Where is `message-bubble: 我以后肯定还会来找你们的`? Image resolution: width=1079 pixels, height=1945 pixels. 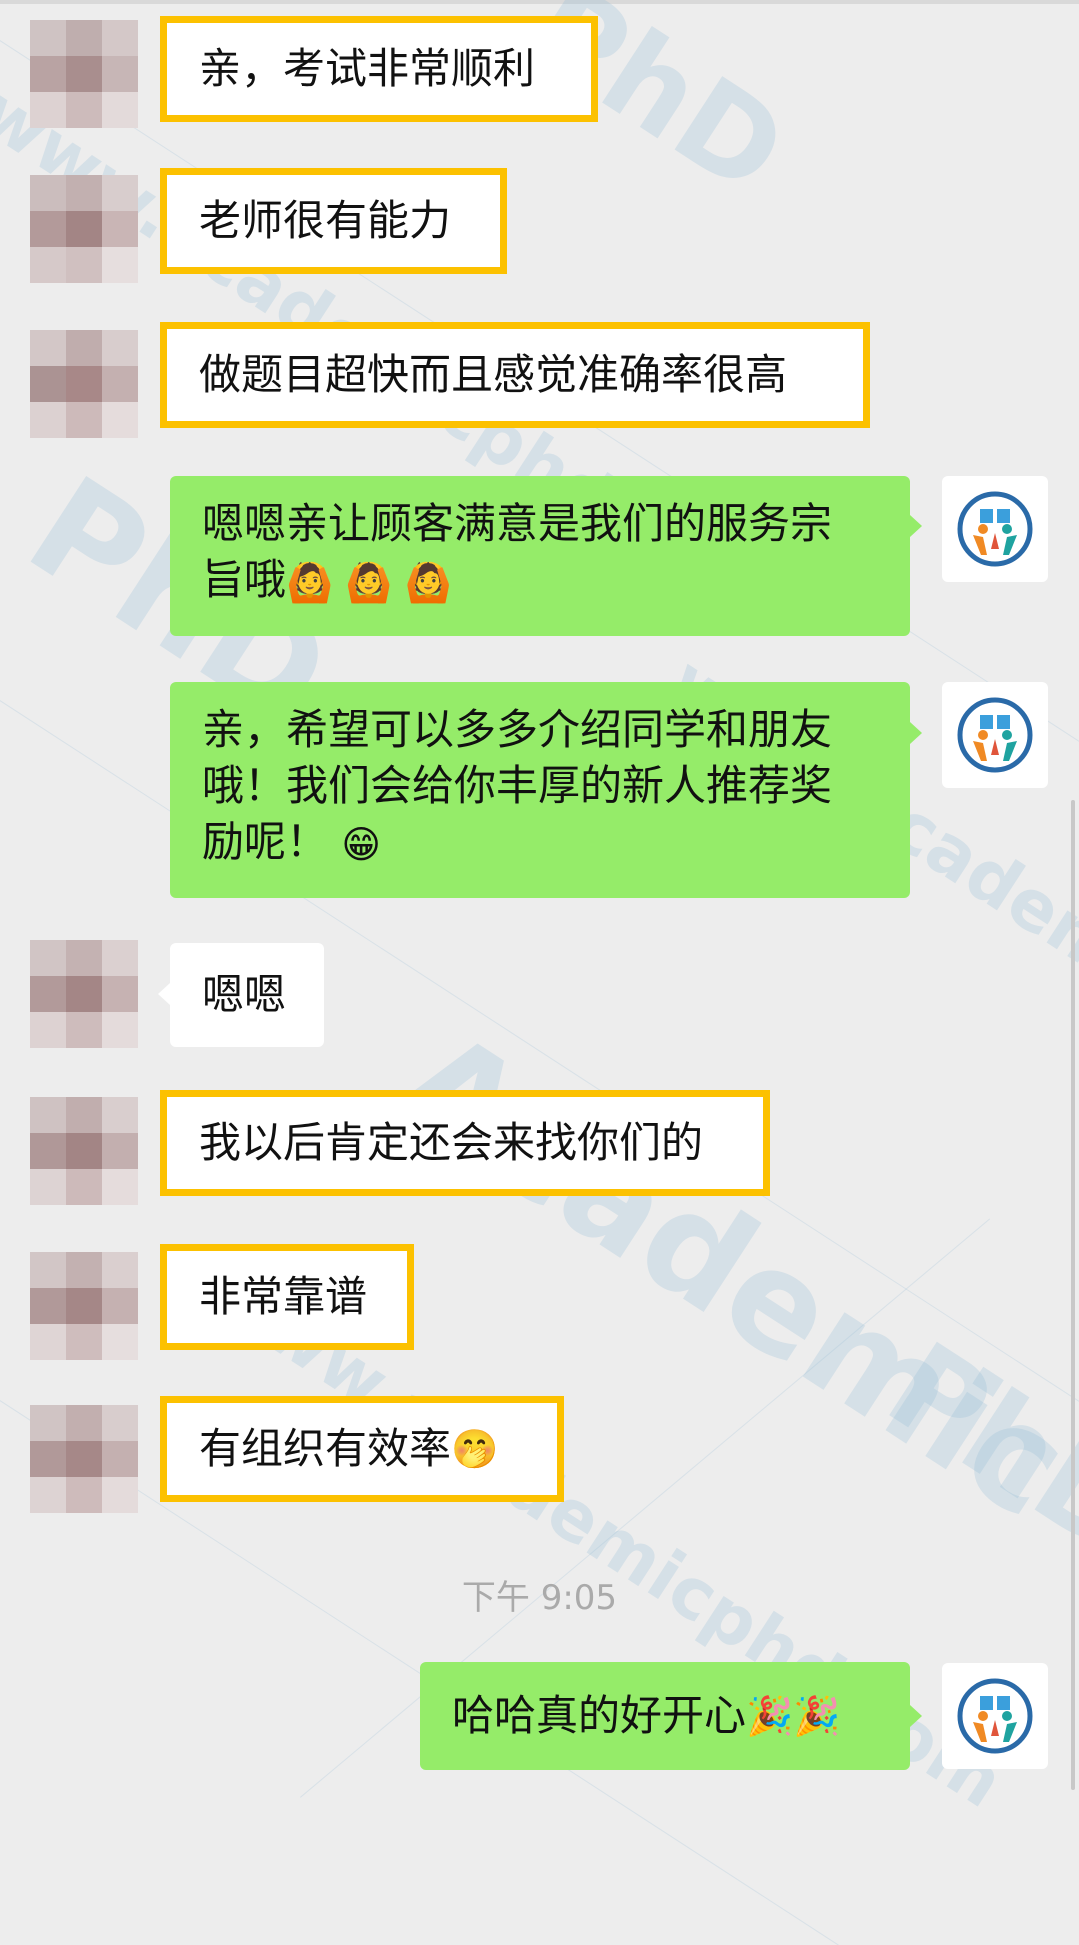 message-bubble: 我以后肯定还会来找你们的 is located at coordinates (465, 1143).